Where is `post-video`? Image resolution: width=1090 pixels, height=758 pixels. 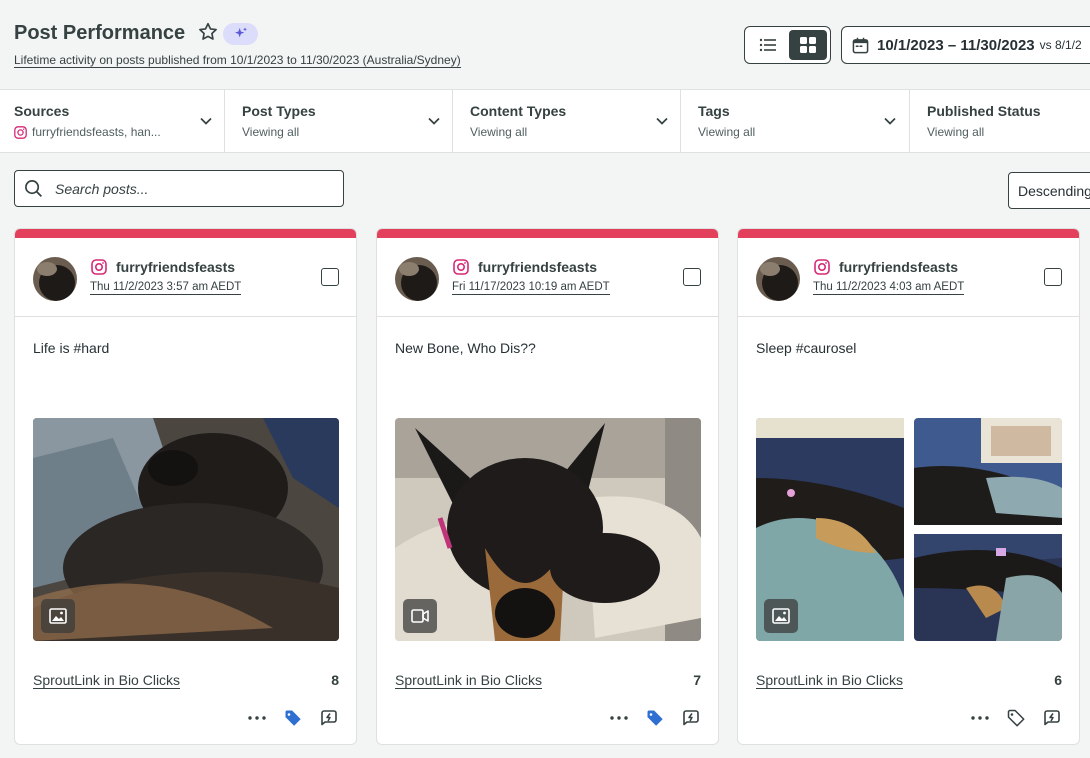
post-video is located at coordinates (548, 529).